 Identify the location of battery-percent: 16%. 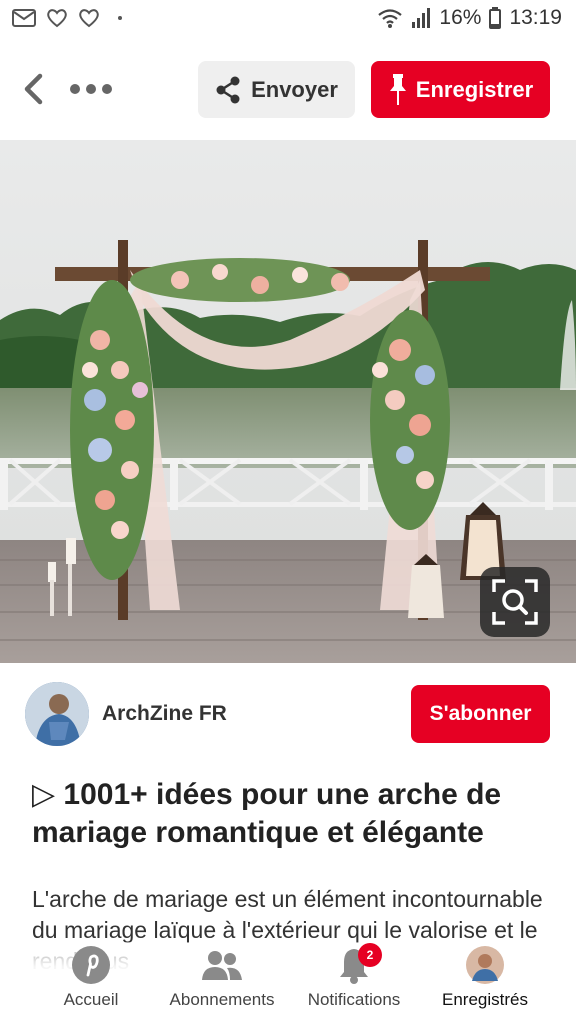
(460, 17).